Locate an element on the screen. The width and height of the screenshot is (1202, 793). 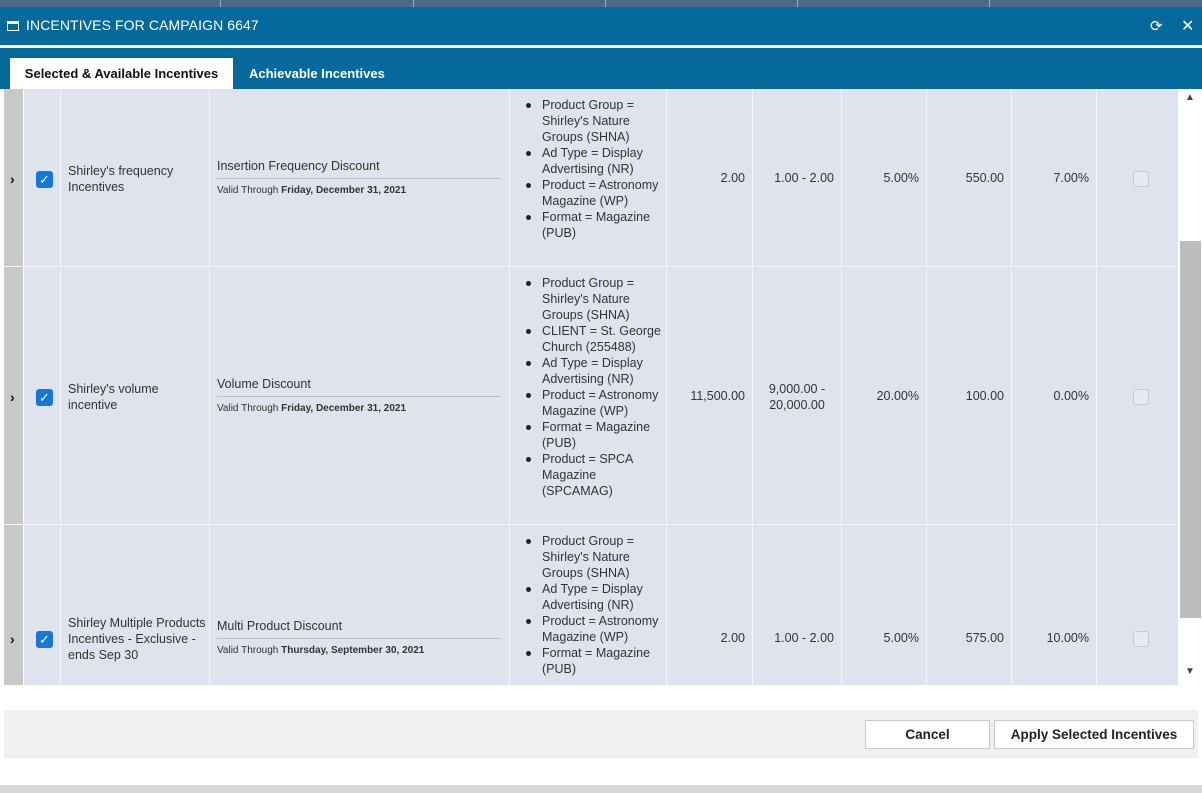
incentive-name: Shirley's frequency Incentives is located at coordinates (121, 179).